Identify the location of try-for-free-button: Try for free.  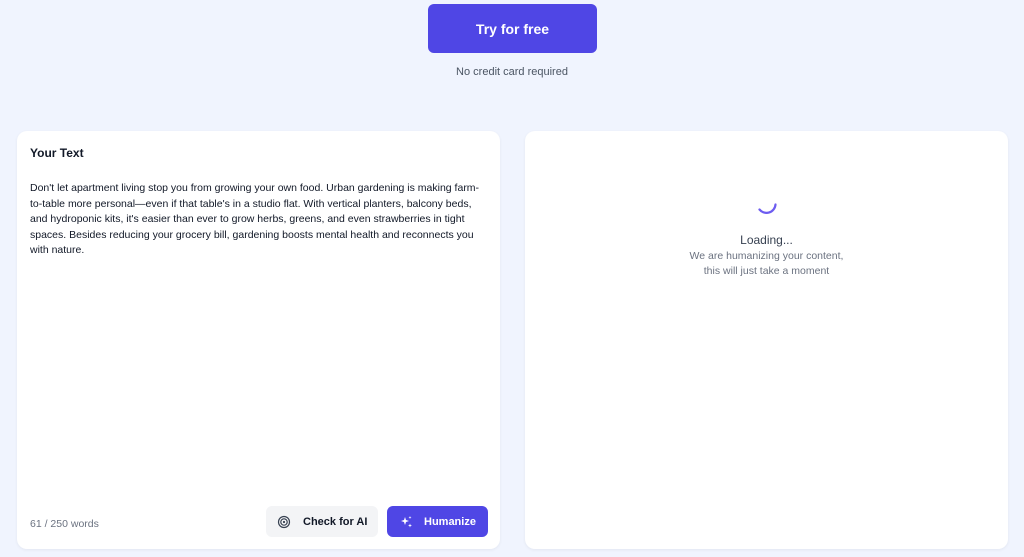
(512, 28).